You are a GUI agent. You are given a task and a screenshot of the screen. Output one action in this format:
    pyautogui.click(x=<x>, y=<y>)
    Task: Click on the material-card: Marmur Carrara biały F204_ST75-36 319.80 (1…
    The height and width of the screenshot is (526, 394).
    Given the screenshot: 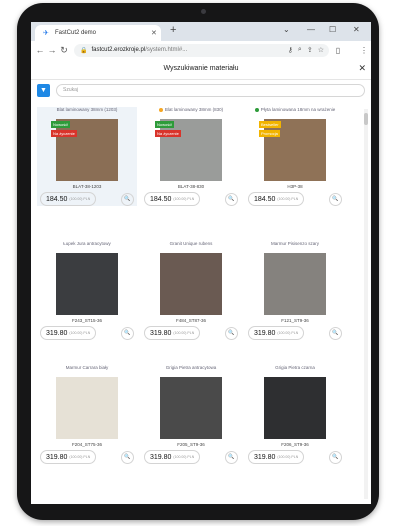 What is the action you would take?
    pyautogui.click(x=87, y=414)
    